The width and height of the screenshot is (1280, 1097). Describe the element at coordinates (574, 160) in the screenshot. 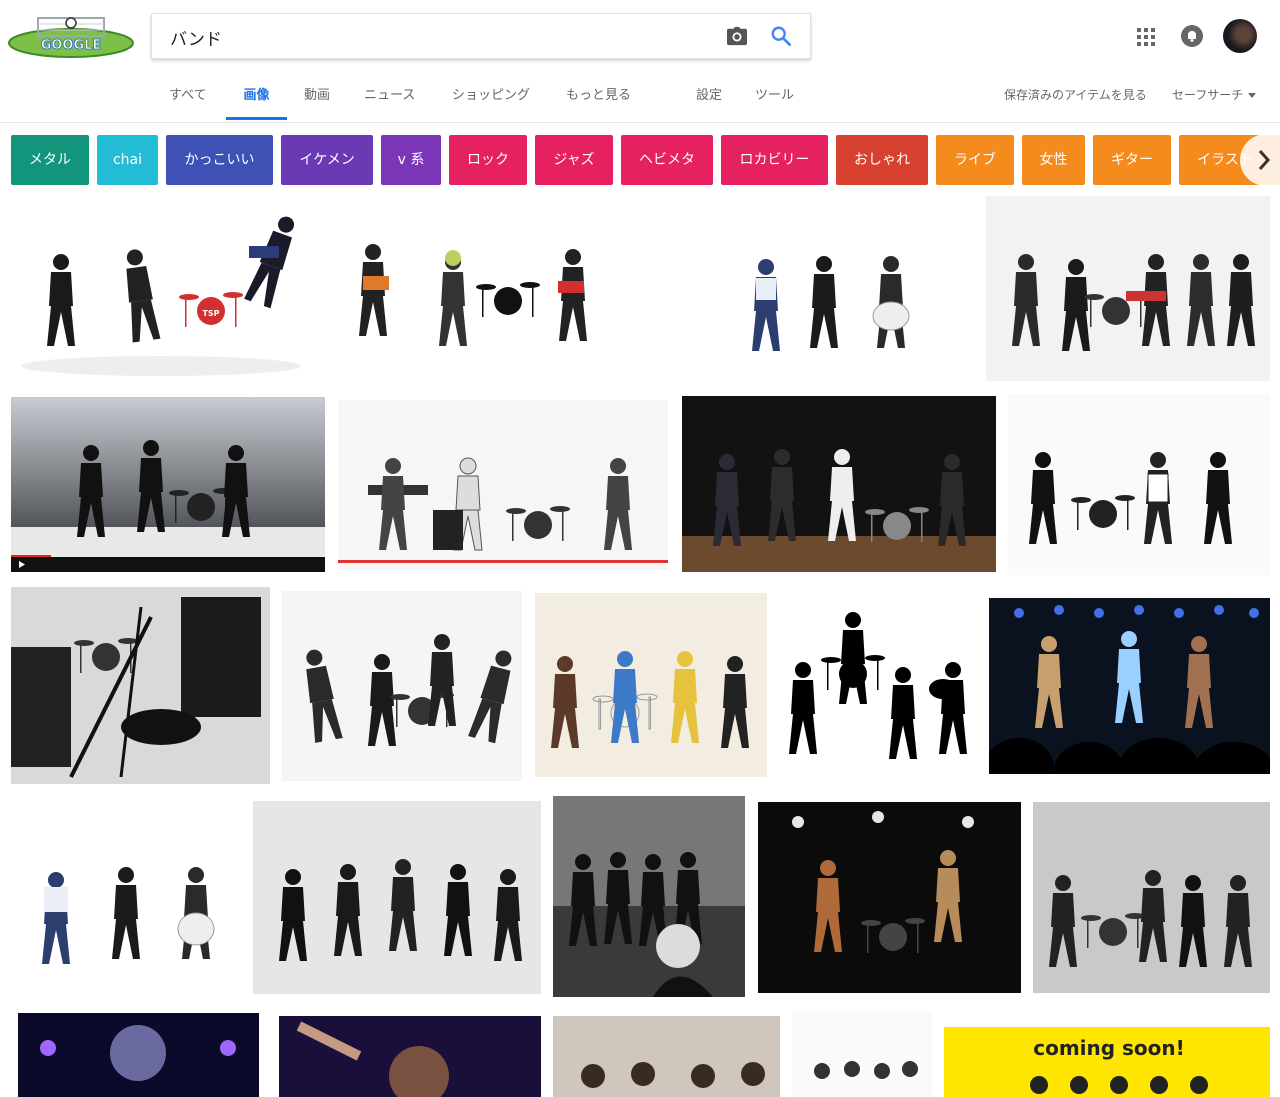

I see `chip-jazz: ジャズ` at that location.